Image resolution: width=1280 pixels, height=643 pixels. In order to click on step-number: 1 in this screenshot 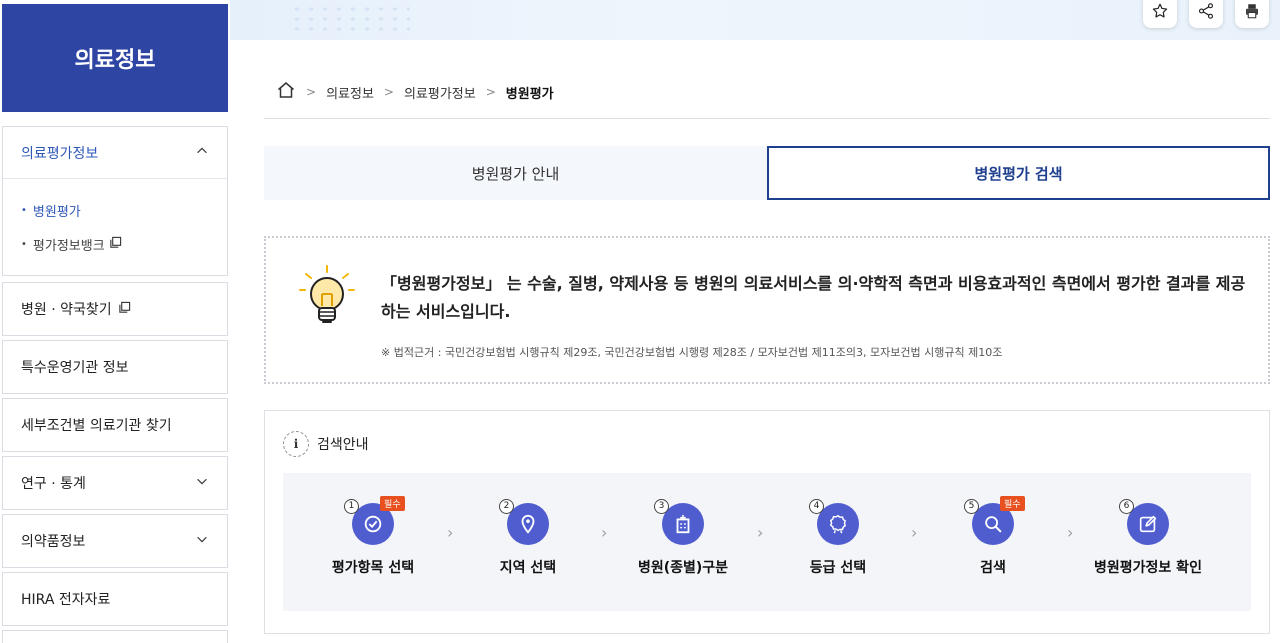, I will do `click(351, 506)`.